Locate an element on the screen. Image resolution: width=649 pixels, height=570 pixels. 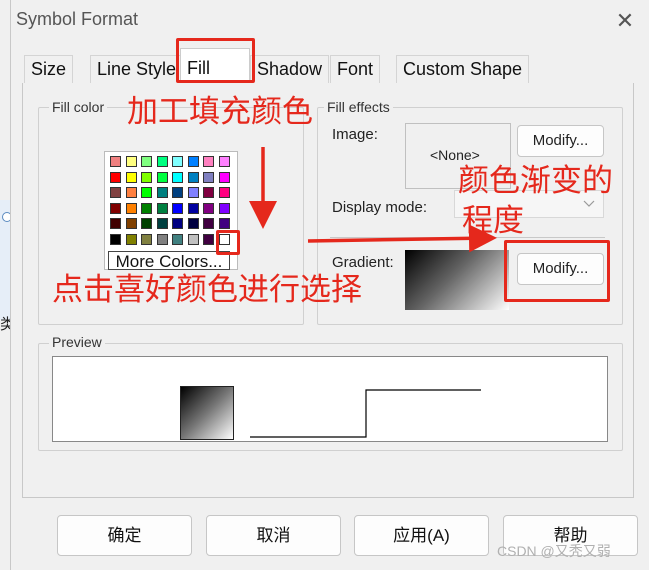
annotation-arrows is located at coordinates (373, 200).